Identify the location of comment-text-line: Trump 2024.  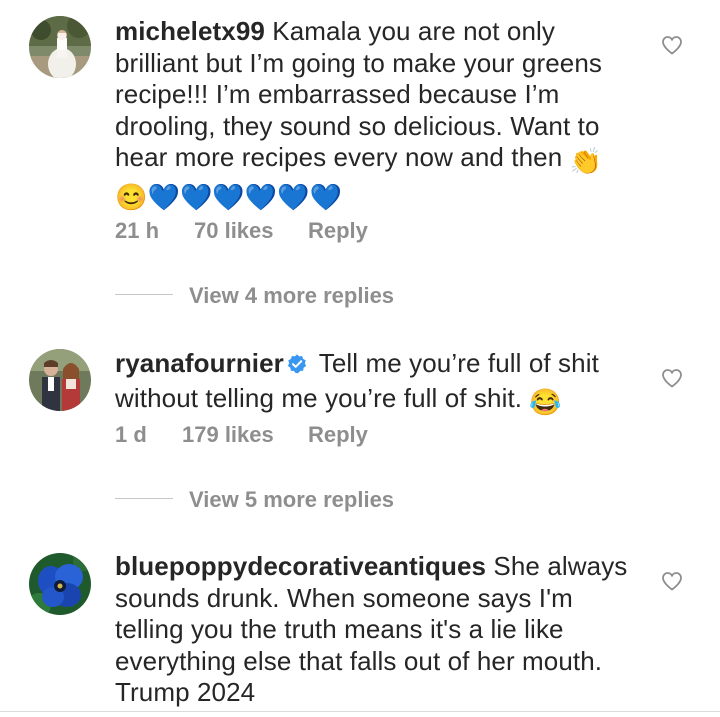
(185, 692).